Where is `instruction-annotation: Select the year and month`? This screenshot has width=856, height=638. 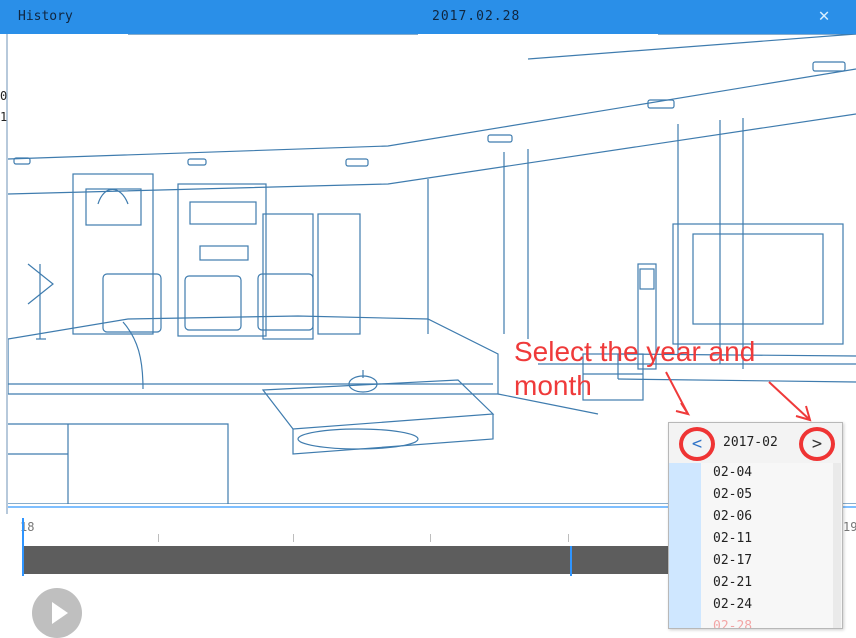 instruction-annotation: Select the year and month is located at coordinates (634, 369).